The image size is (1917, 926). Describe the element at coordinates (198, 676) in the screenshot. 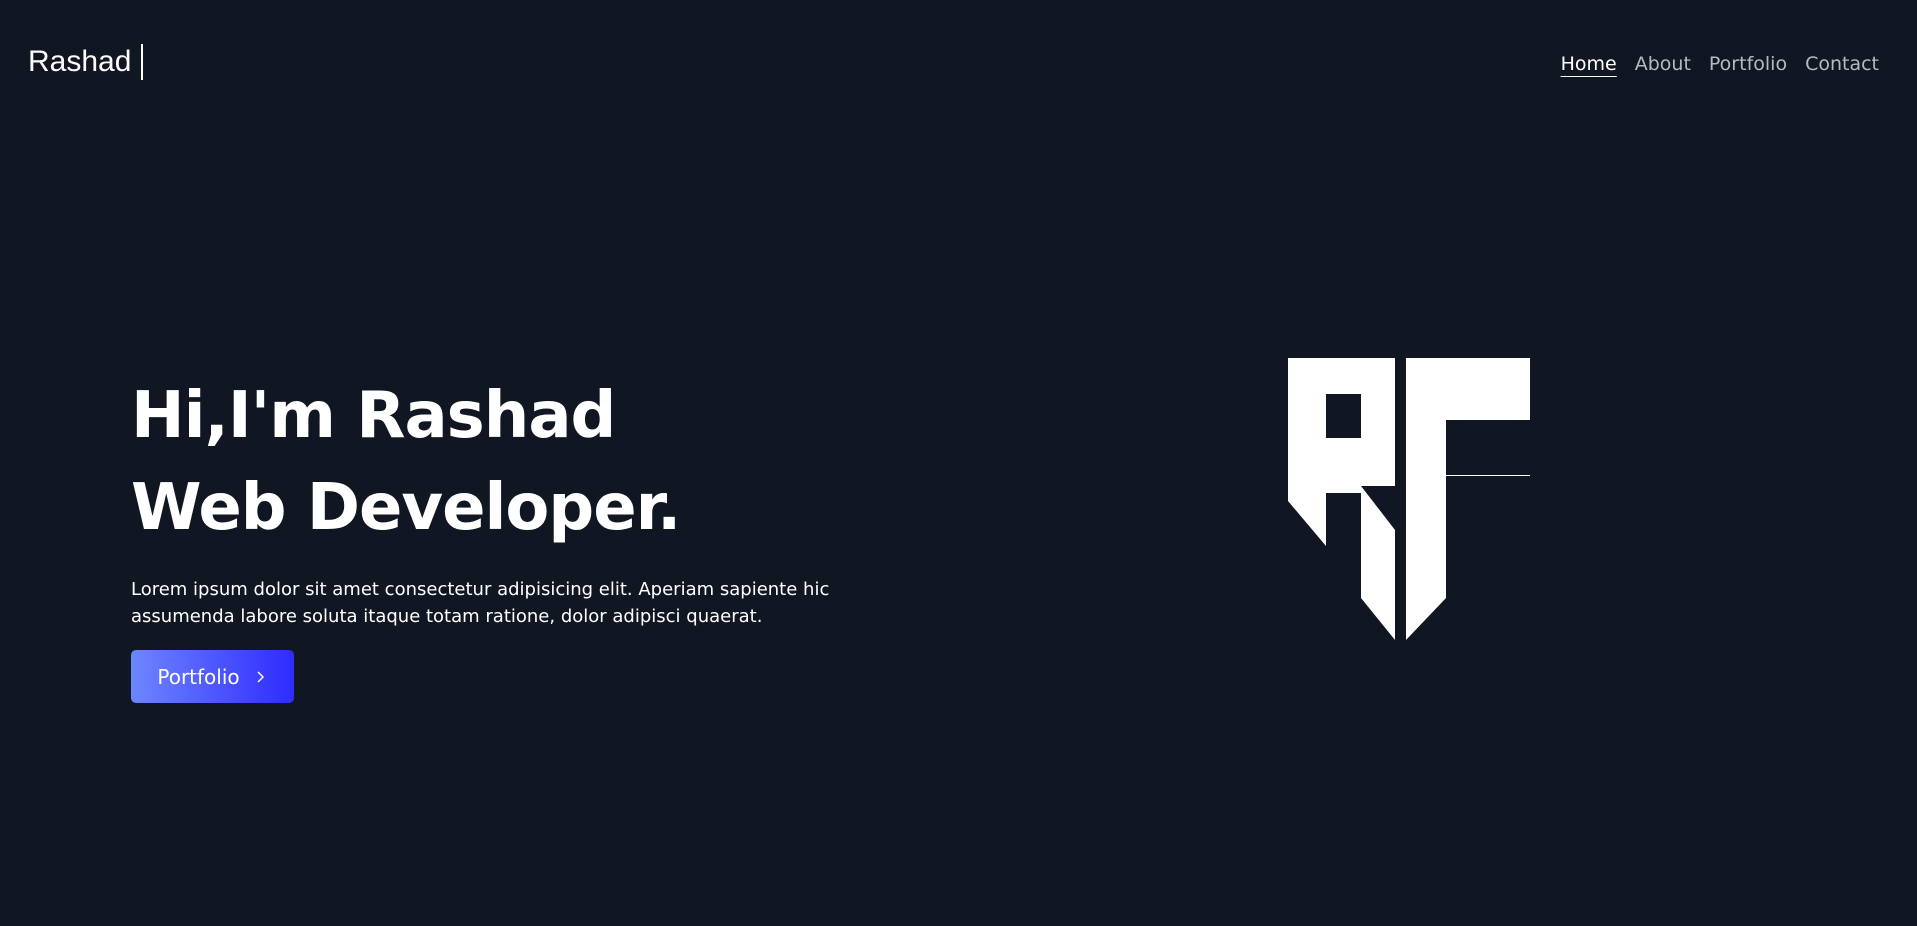

I see `portfolio-button-label: Portfolio` at that location.